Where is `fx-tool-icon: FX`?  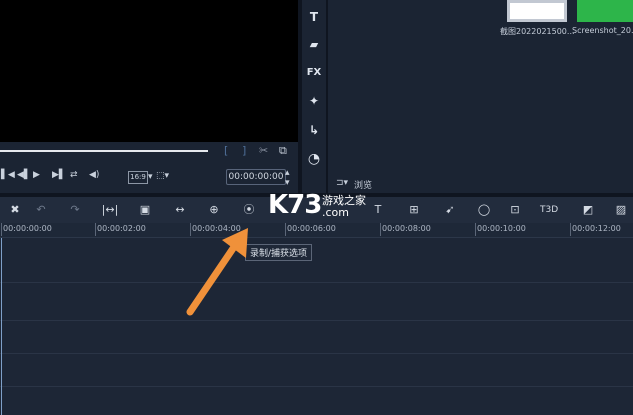
fx-tool-icon: FX is located at coordinates (314, 72).